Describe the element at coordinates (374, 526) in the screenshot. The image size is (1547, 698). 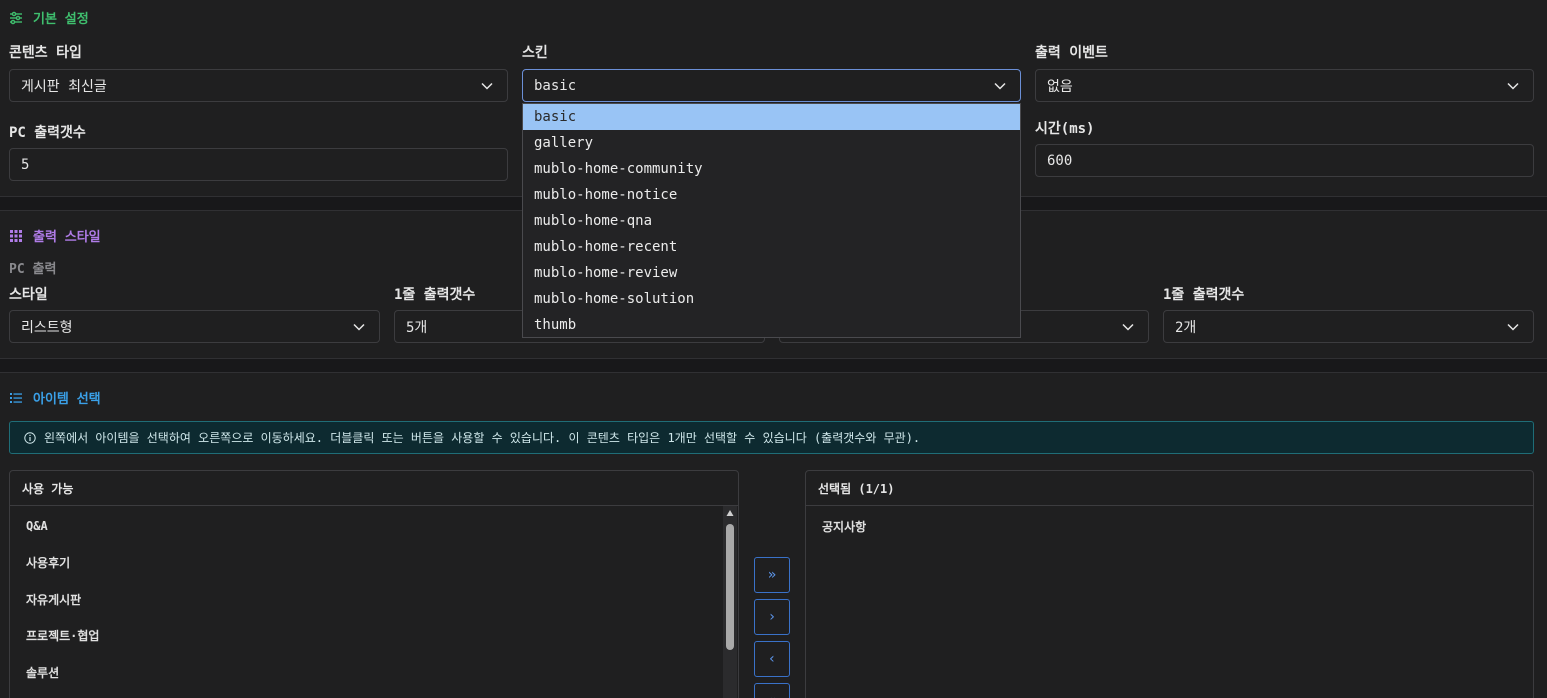
I see `list-item: Q&A` at that location.